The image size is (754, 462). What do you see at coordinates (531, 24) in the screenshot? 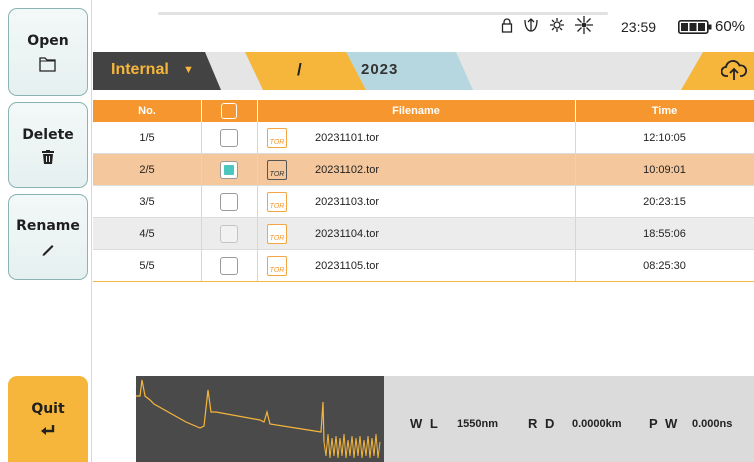
I see `usb-icon` at bounding box center [531, 24].